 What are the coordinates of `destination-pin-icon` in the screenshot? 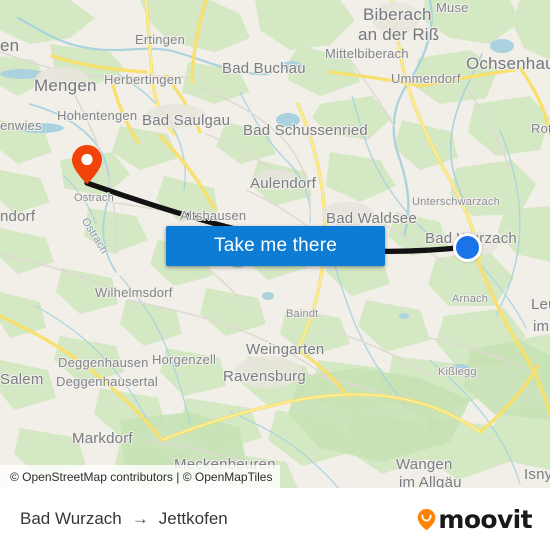 It's located at (87, 164).